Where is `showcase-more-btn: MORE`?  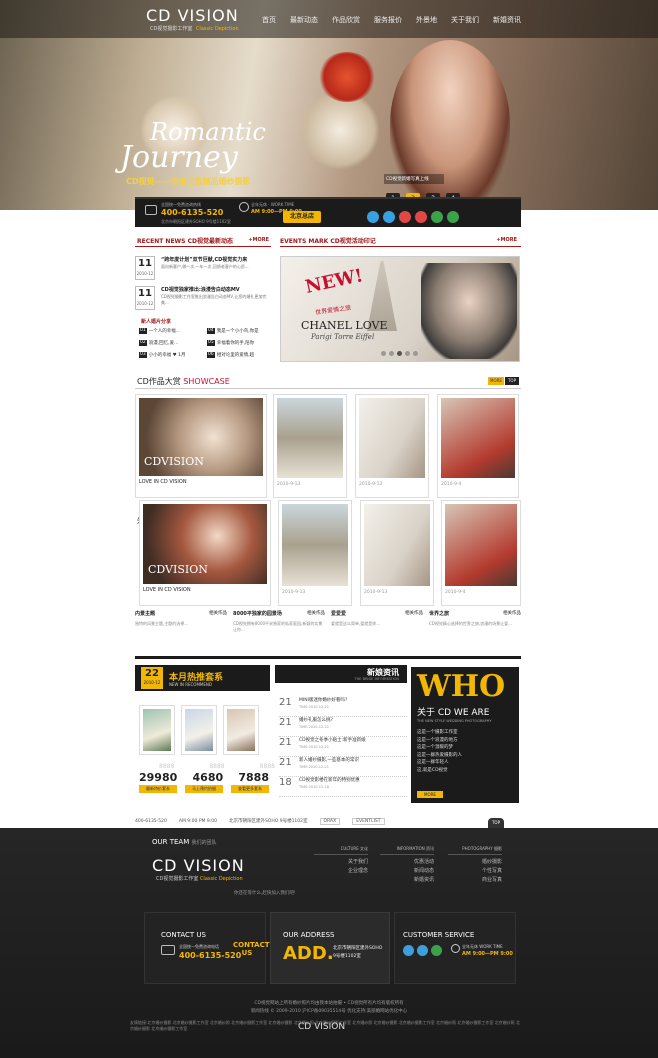 showcase-more-btn: MORE is located at coordinates (496, 381).